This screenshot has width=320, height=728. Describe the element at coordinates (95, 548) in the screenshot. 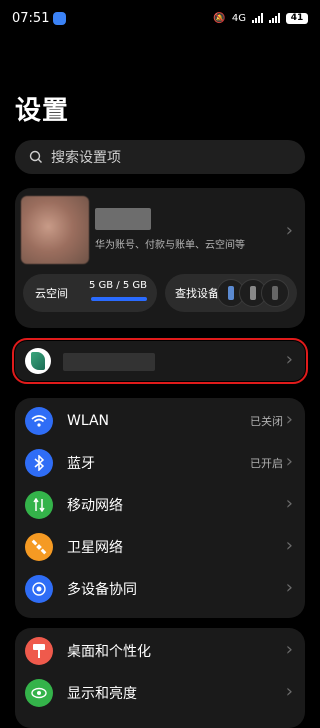

I see `settings-item-label: 卫星网络` at that location.